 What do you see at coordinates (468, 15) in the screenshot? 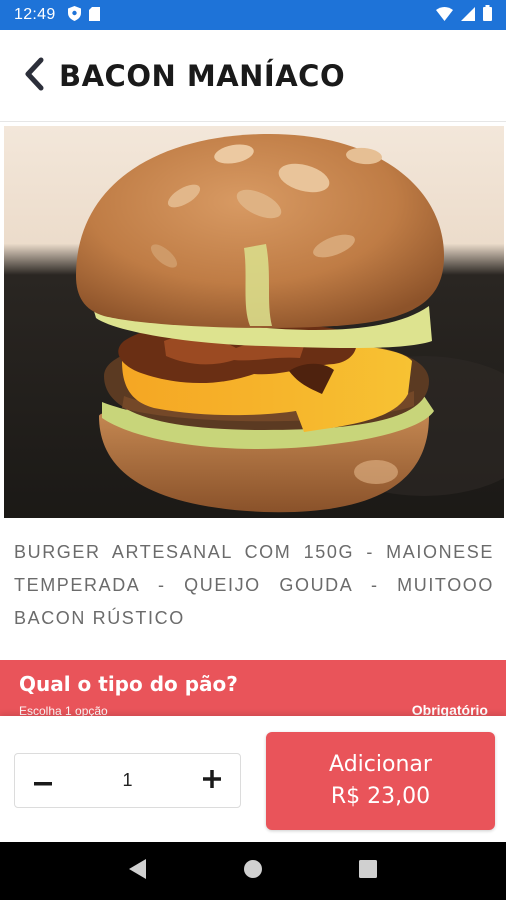
I see `signal-icon` at bounding box center [468, 15].